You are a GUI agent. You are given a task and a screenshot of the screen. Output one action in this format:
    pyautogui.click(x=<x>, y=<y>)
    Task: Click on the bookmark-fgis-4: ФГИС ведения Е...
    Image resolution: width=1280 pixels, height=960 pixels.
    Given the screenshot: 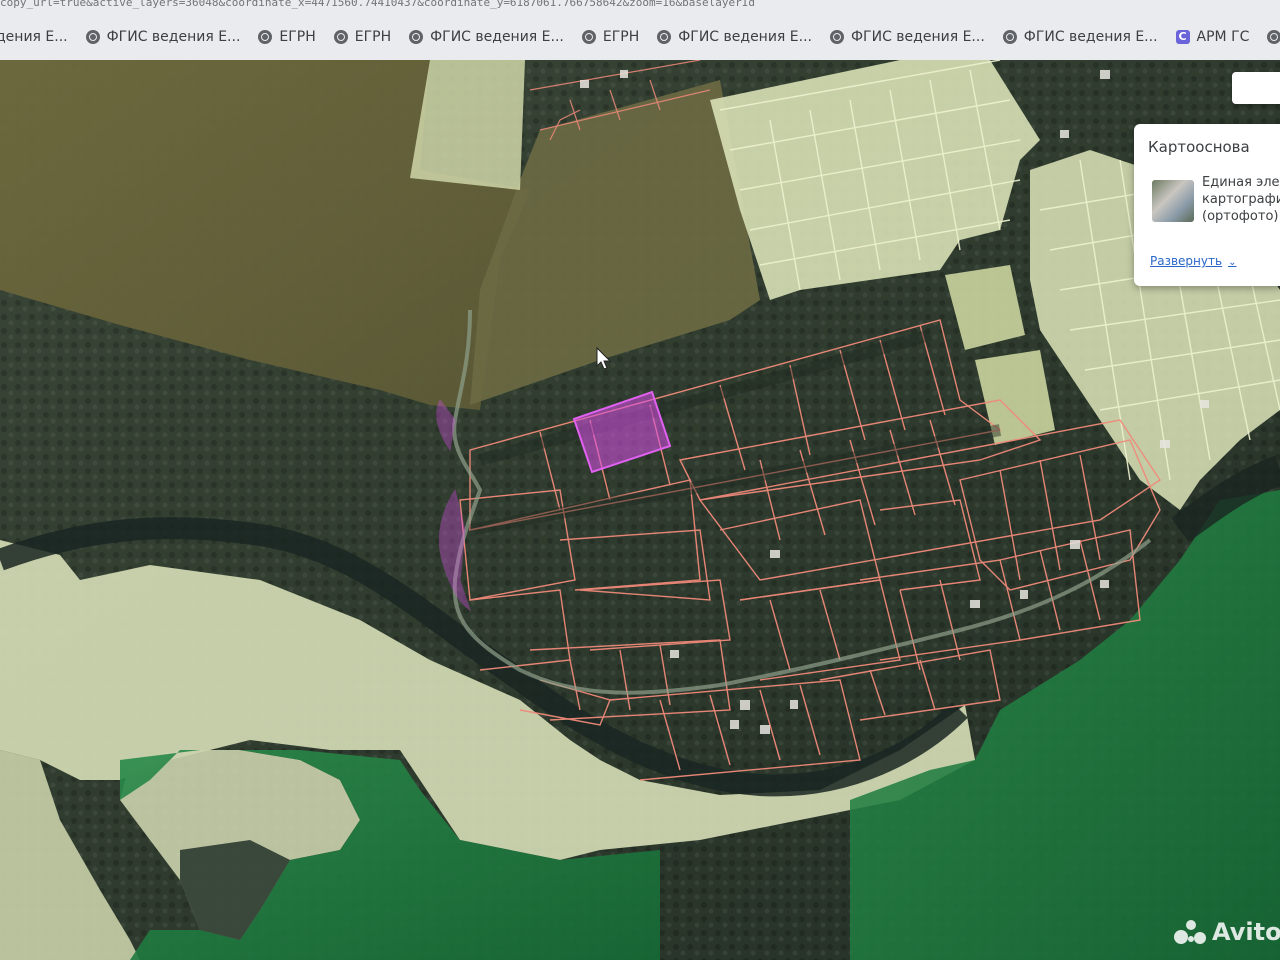 What is the action you would take?
    pyautogui.click(x=486, y=37)
    